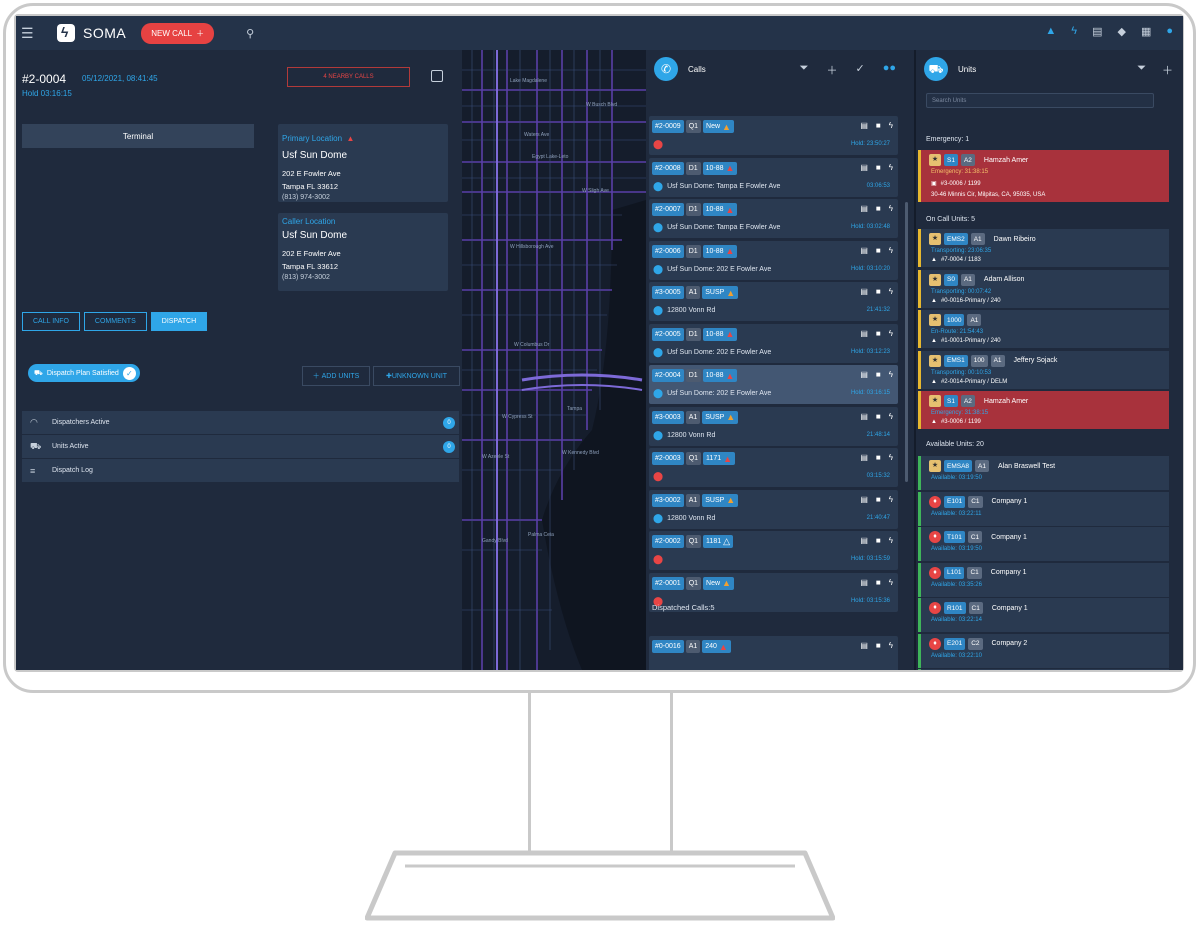 This screenshot has height=929, width=1200. I want to click on call-card: #3-0003 A1 SUSP ▲ ▤ ■ ϟ ⬤ 12800 Vonn Rd 21:48:14, so click(773, 426).